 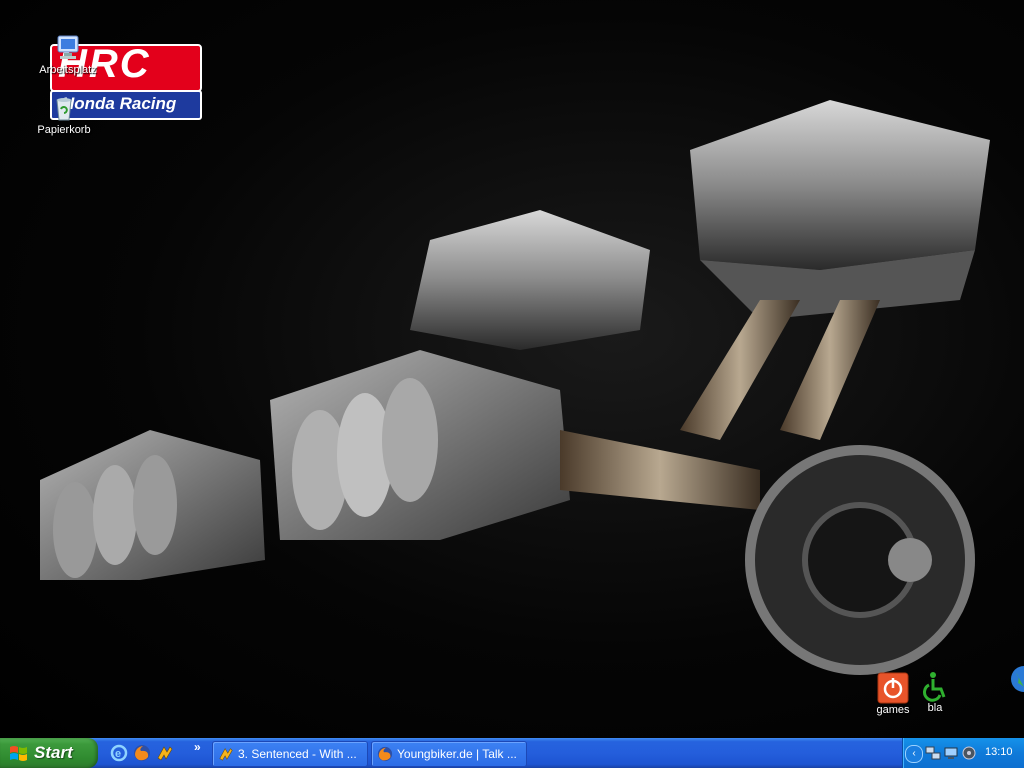 What do you see at coordinates (933, 753) in the screenshot?
I see `network-icon` at bounding box center [933, 753].